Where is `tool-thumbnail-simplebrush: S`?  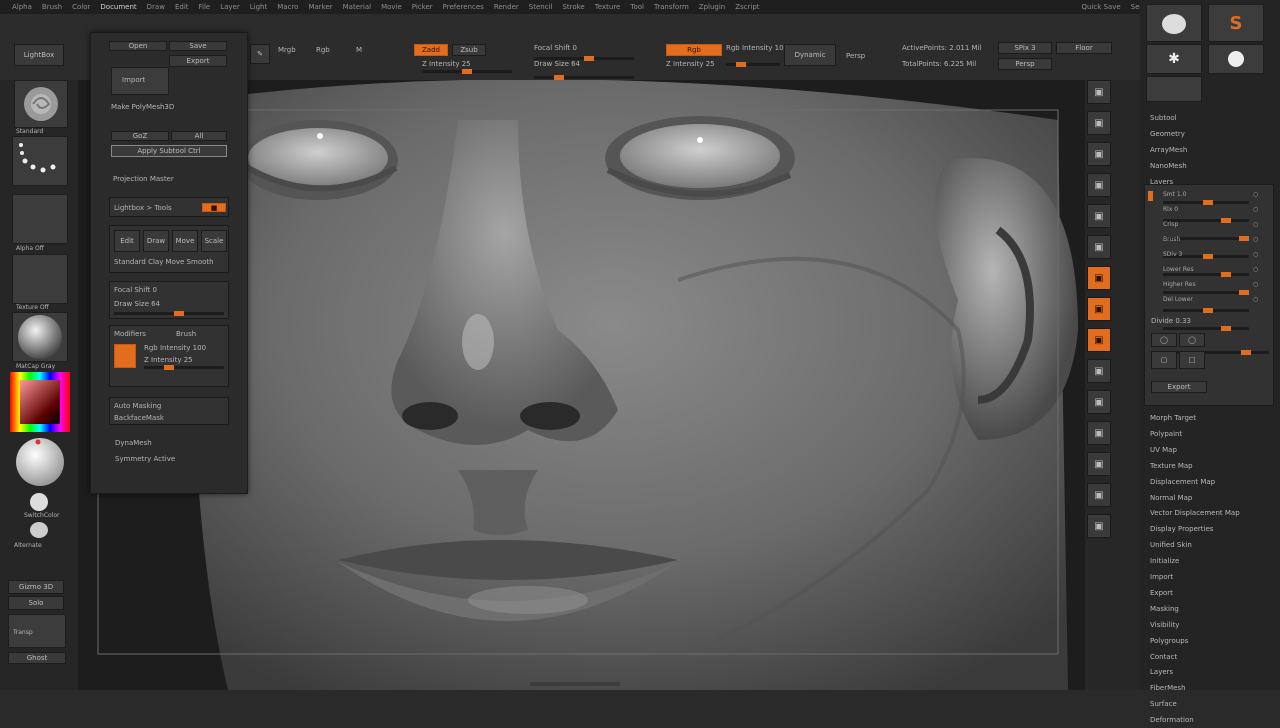 tool-thumbnail-simplebrush: S is located at coordinates (1236, 23).